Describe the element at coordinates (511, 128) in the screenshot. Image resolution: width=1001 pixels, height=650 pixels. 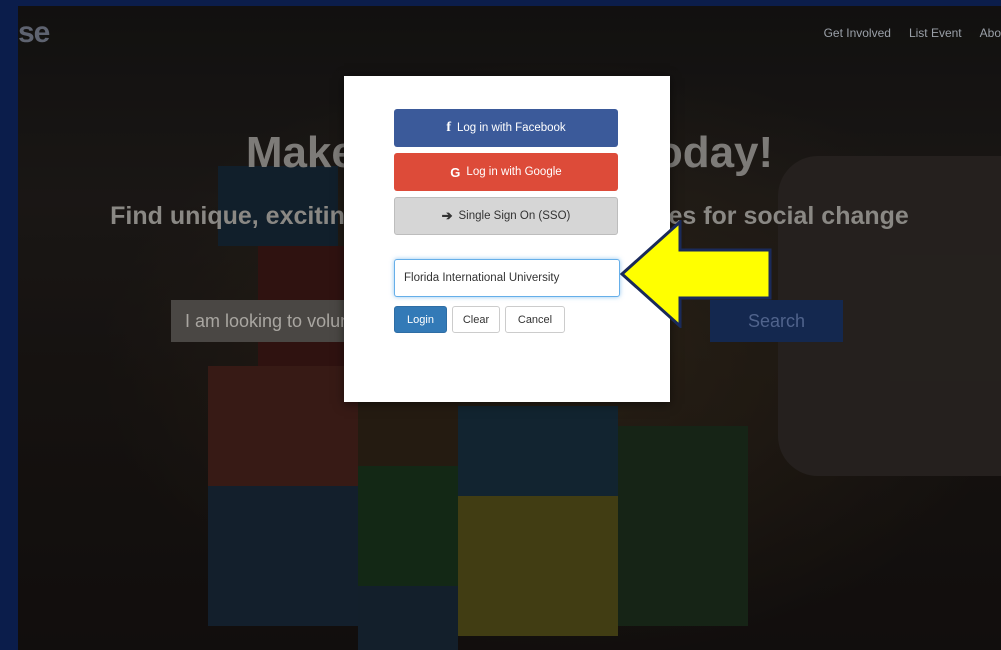
I see `facebook-login-label: Log in with Facebook` at that location.